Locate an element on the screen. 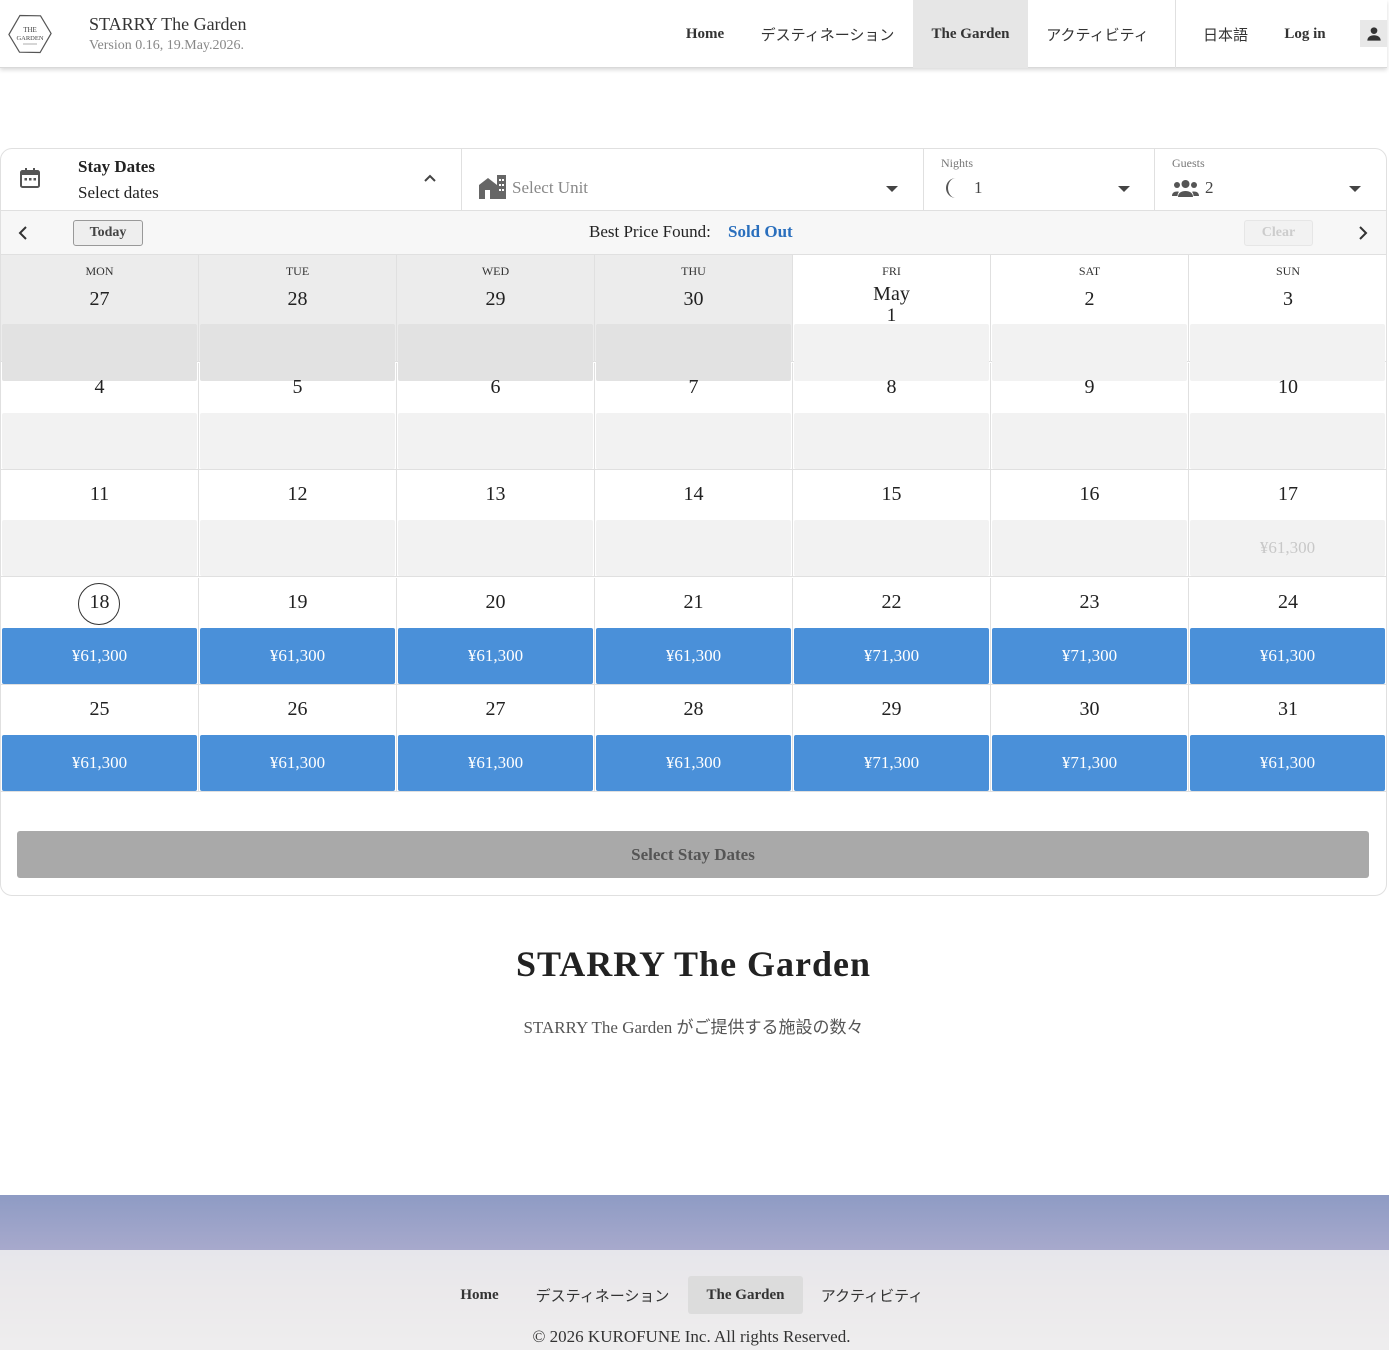 The image size is (1389, 1350). calendar-day-cell: 27 ¥61,300 is located at coordinates (496, 738).